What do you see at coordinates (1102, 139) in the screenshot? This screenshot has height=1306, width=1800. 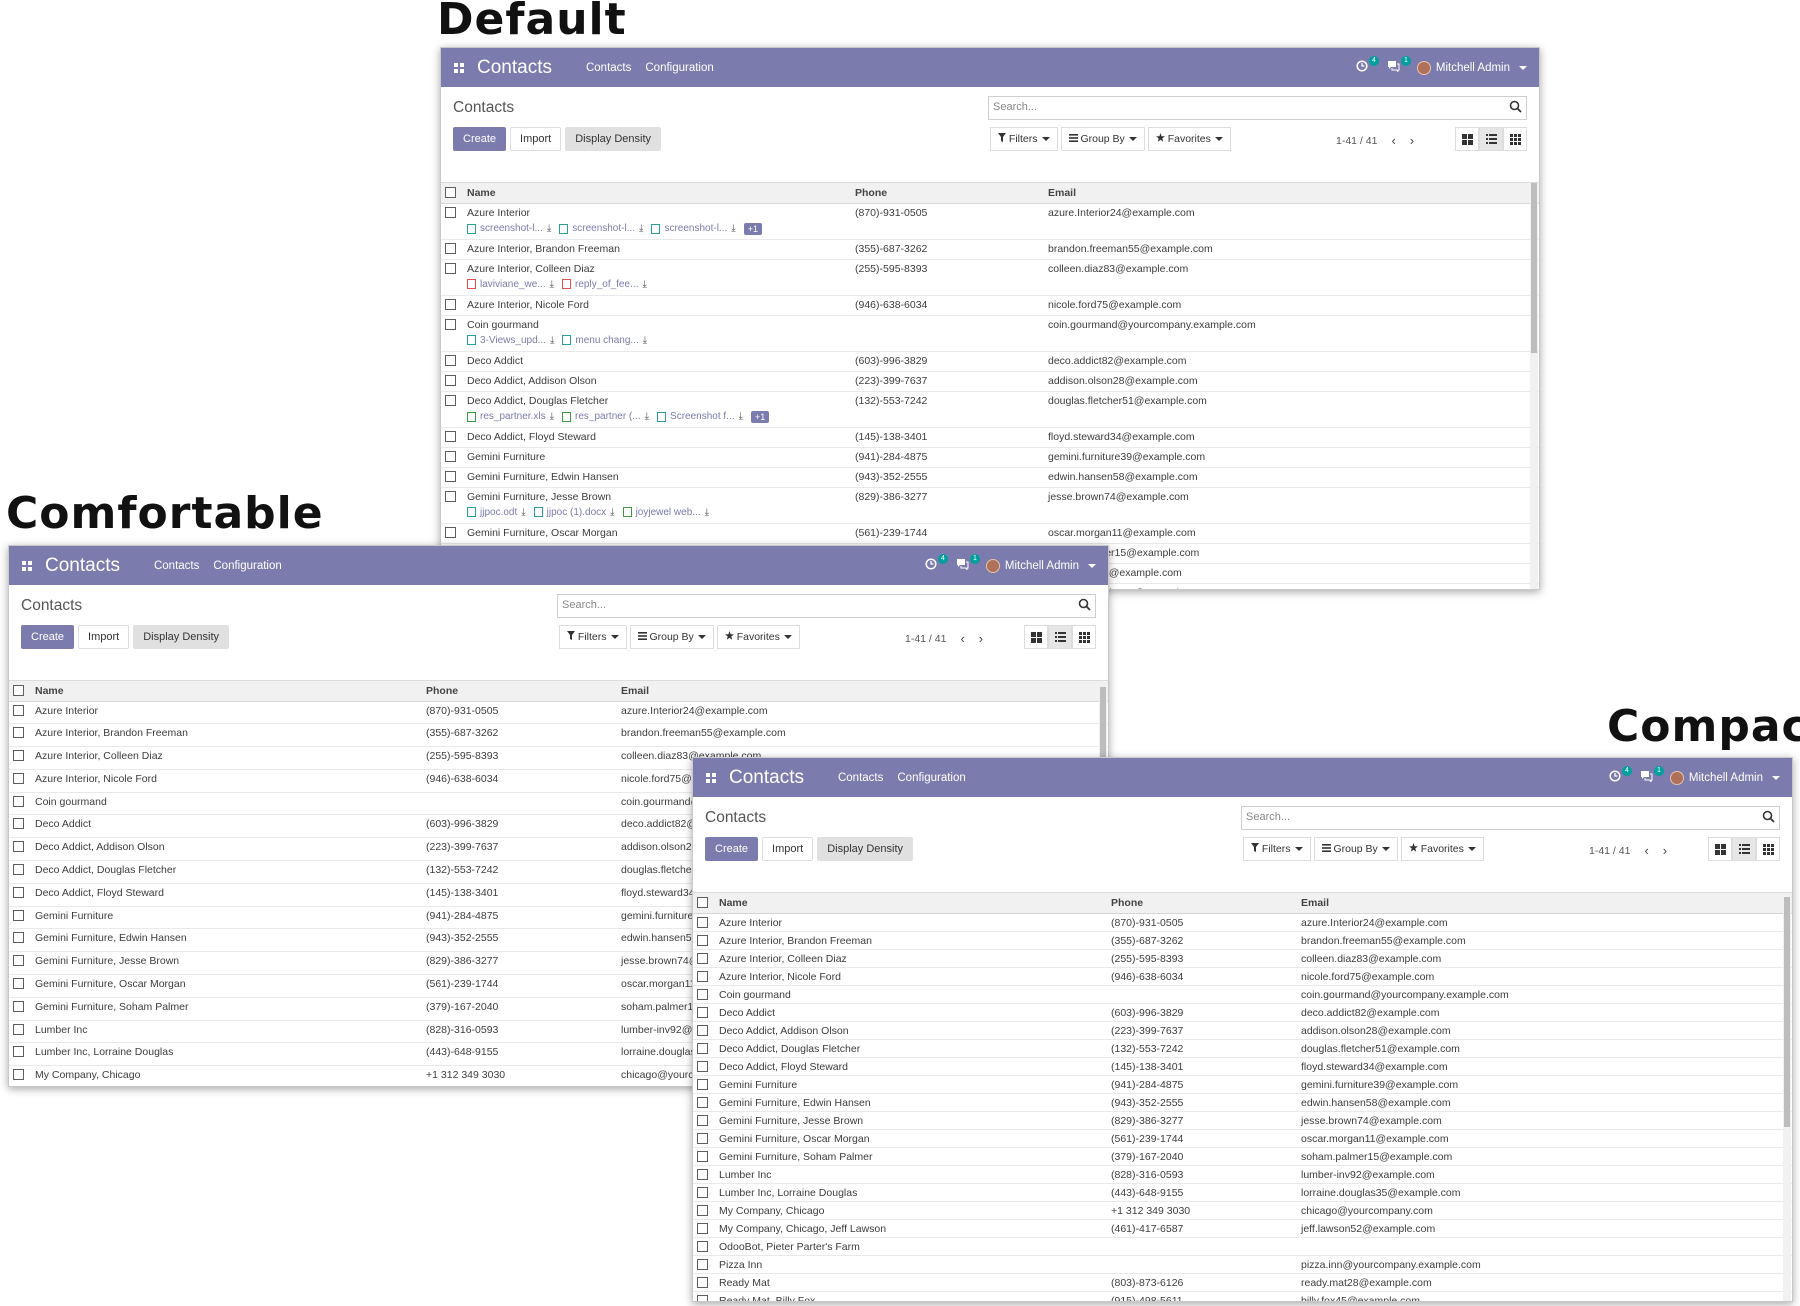 I see `group-by-button: Group By` at bounding box center [1102, 139].